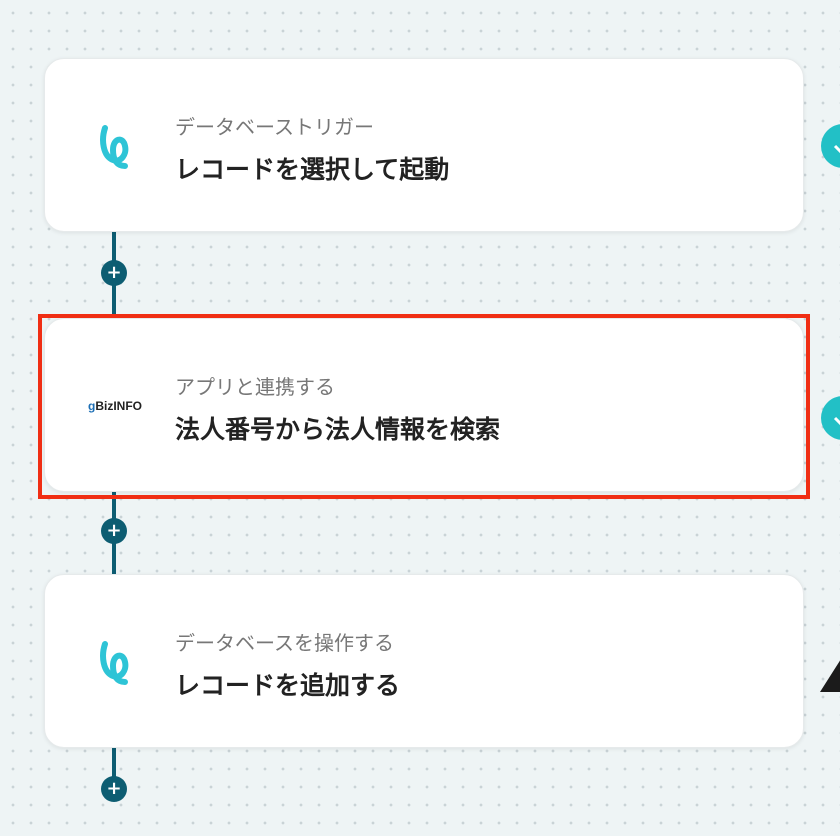 The image size is (840, 836). What do you see at coordinates (830, 670) in the screenshot?
I see `warning-icon` at bounding box center [830, 670].